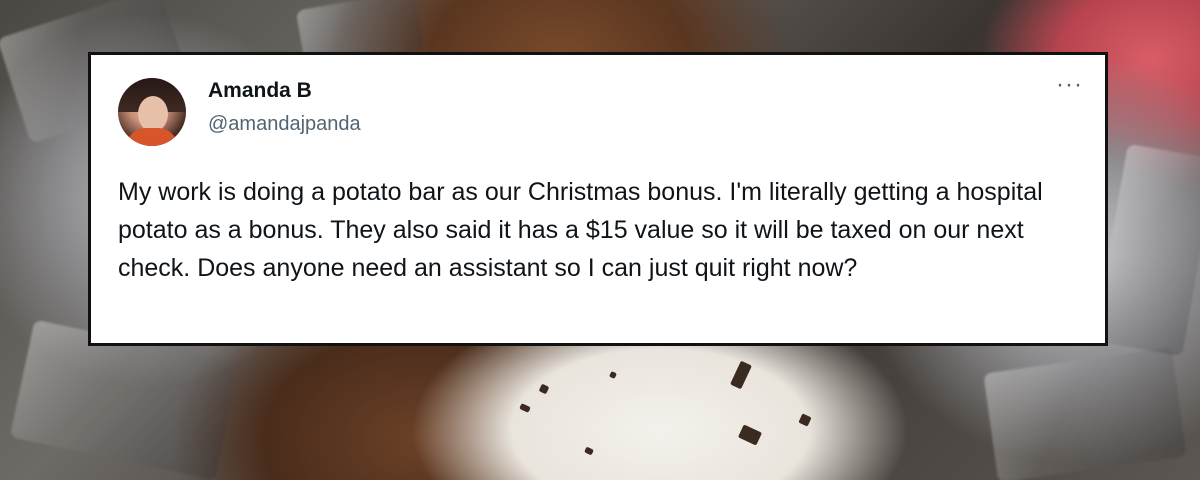  What do you see at coordinates (284, 124) in the screenshot?
I see `author-handle: @amandajpanda` at bounding box center [284, 124].